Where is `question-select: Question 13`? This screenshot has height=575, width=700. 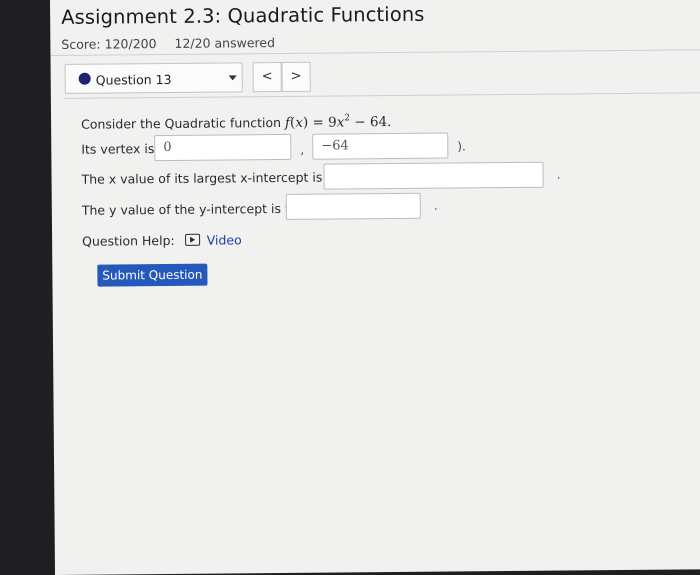
question-select: Question 13 is located at coordinates (153, 78).